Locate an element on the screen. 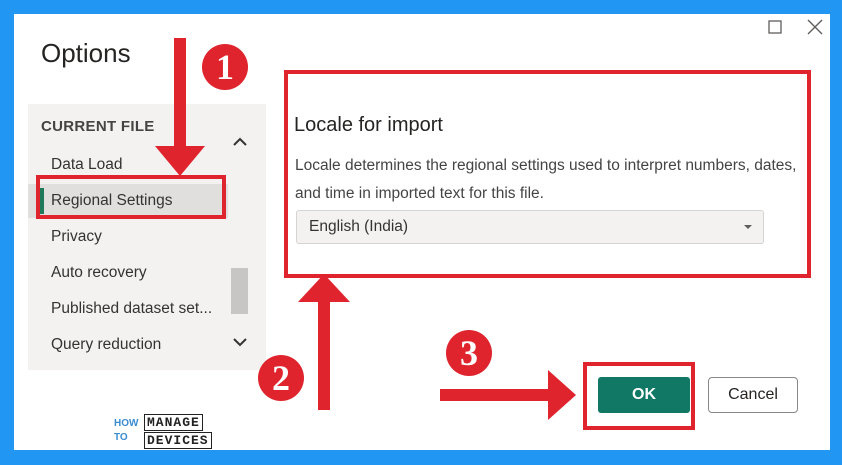 The width and height of the screenshot is (842, 465). arrow-2-shaft is located at coordinates (324, 355).